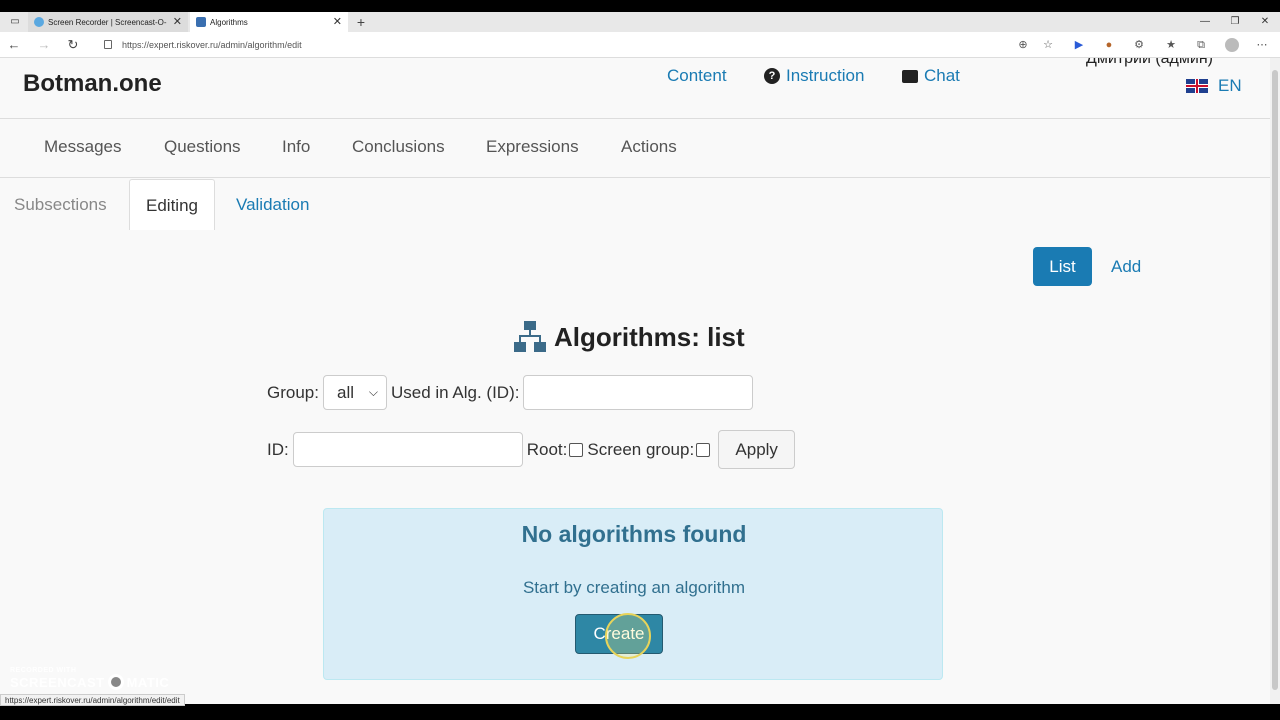 Image resolution: width=1280 pixels, height=720 pixels. Describe the element at coordinates (1023, 45) in the screenshot. I see `zoom-icon: ⊕` at that location.